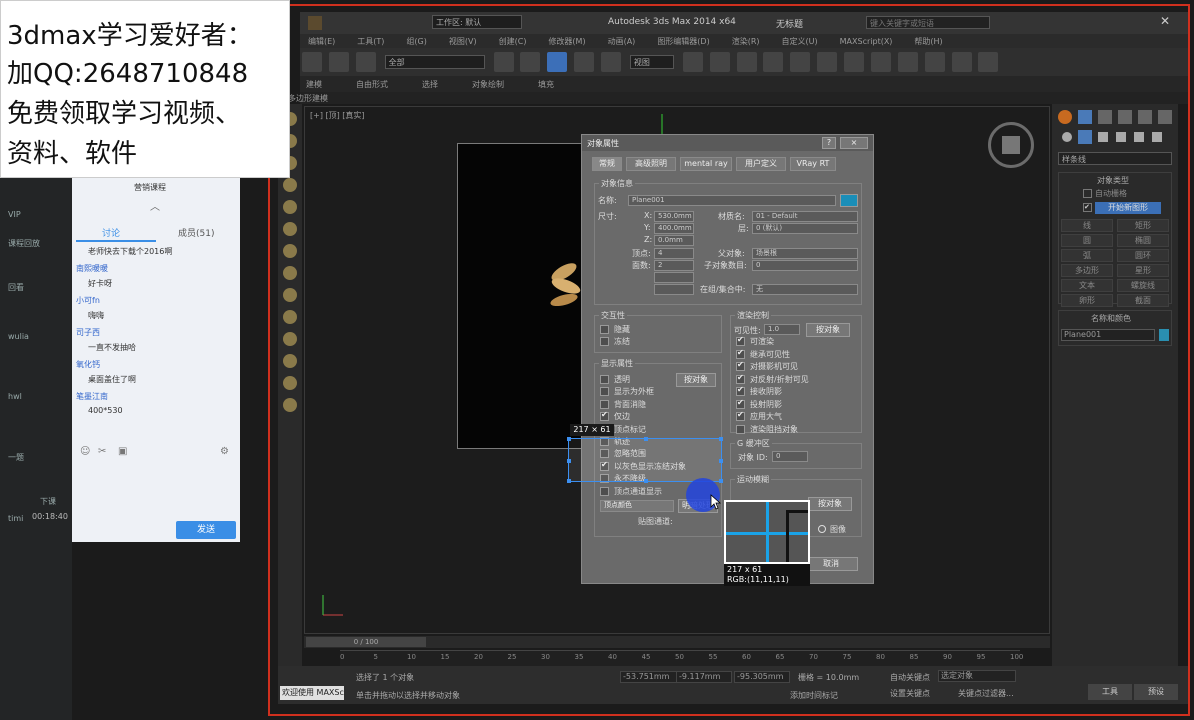 This screenshot has height=720, width=1194. I want to click on create-tab-icon, so click(1065, 117).